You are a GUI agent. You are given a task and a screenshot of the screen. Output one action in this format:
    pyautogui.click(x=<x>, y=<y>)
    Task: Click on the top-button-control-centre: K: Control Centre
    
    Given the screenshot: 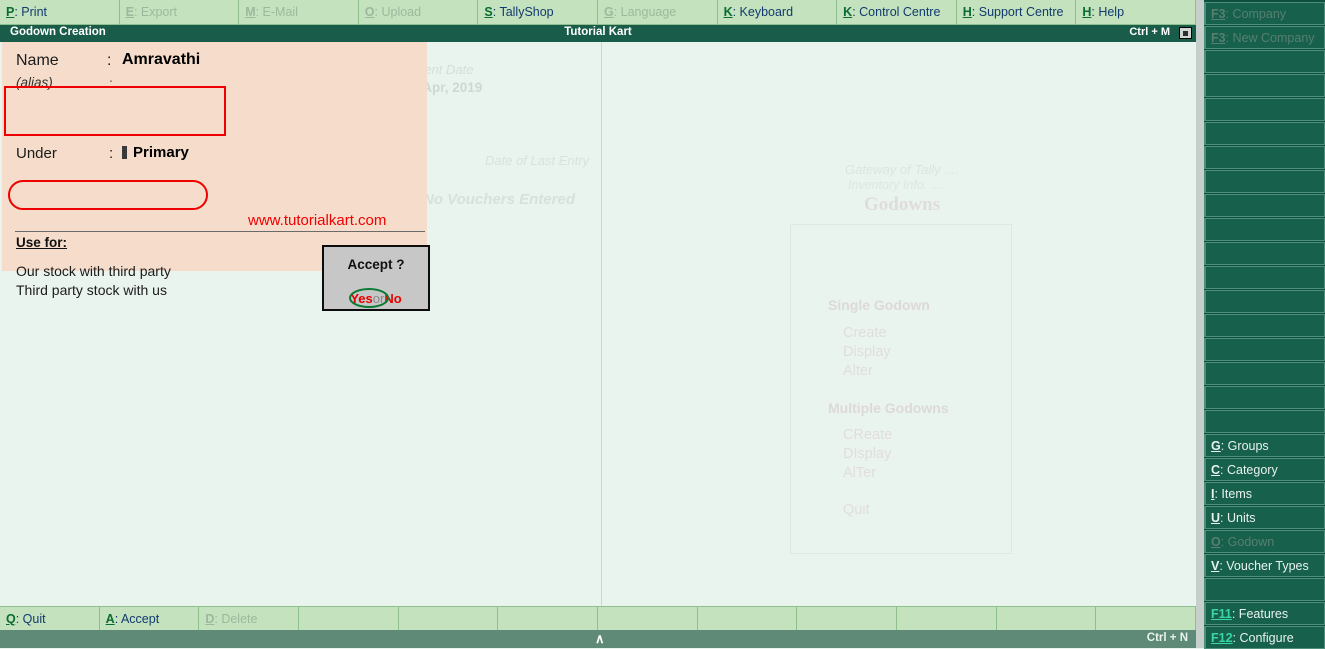 What is the action you would take?
    pyautogui.click(x=897, y=12)
    